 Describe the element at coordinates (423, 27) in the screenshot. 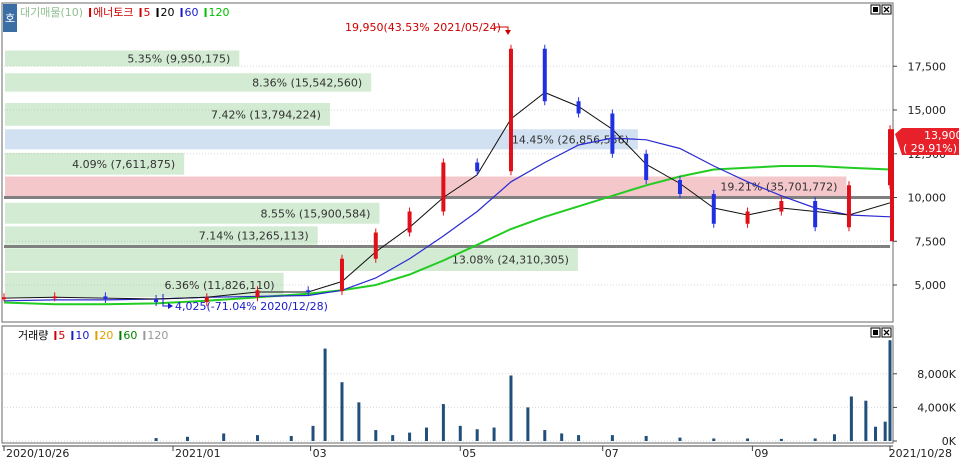

I see `high-annotation-text: 19,950(43.53% 2021/05/24)` at that location.